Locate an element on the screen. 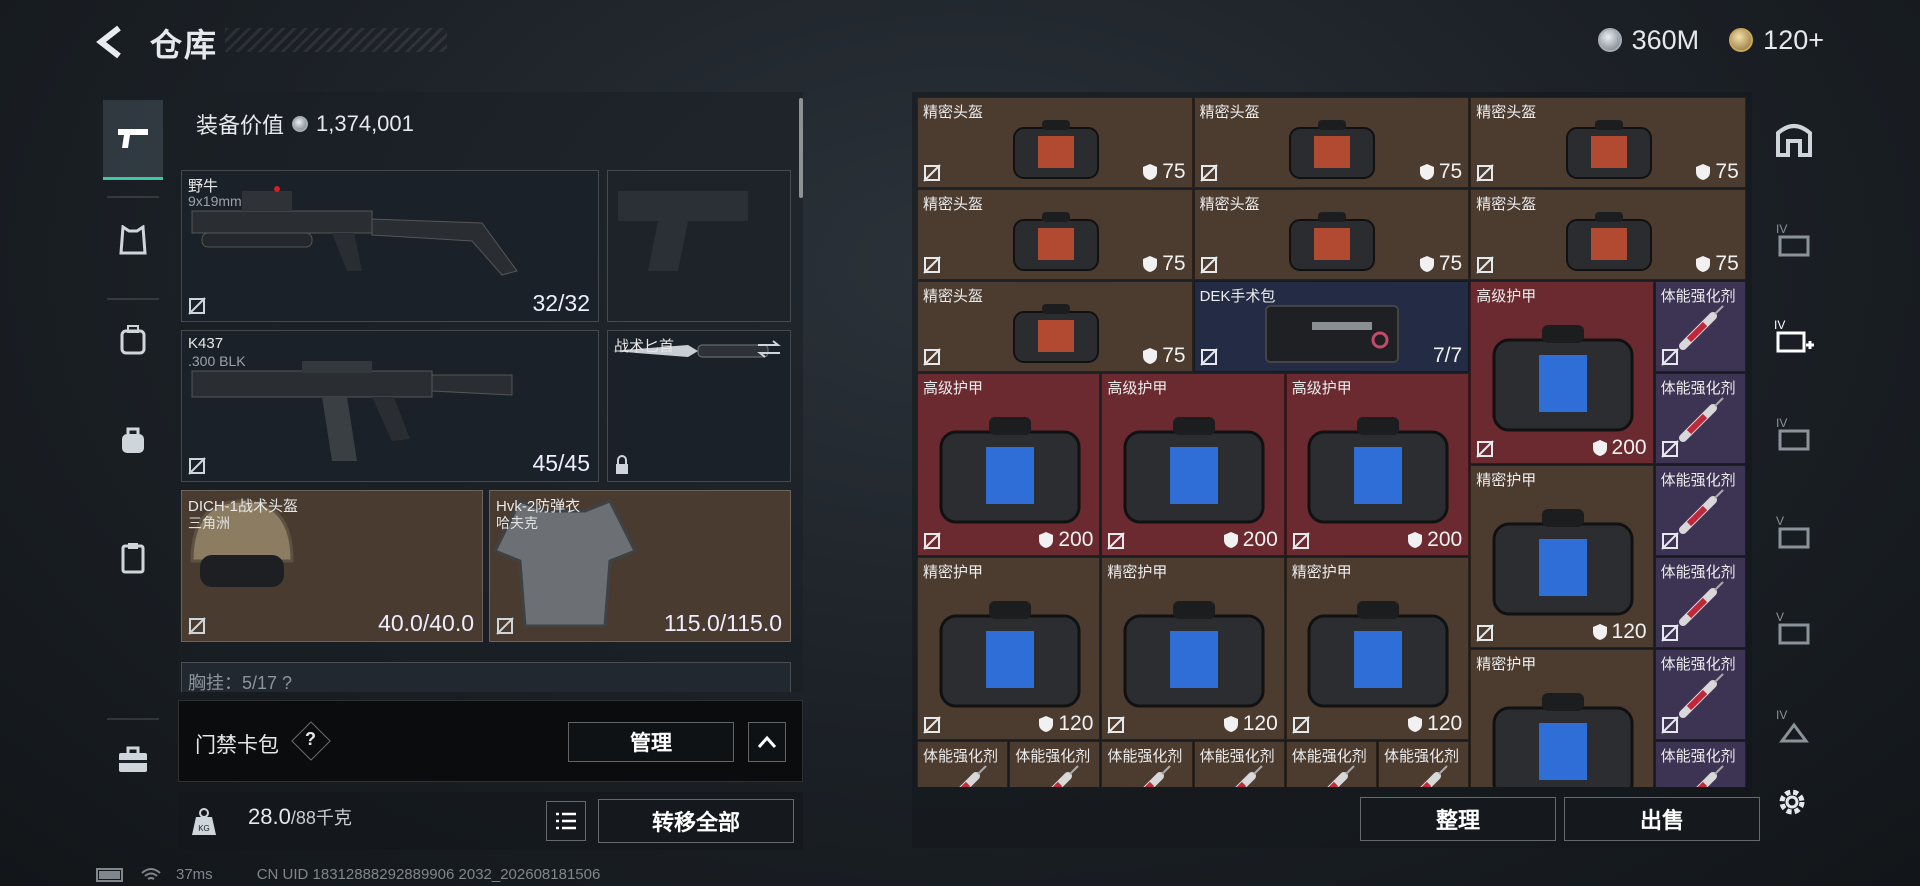 This screenshot has height=886, width=1920. rail-bag is located at coordinates (133, 440).